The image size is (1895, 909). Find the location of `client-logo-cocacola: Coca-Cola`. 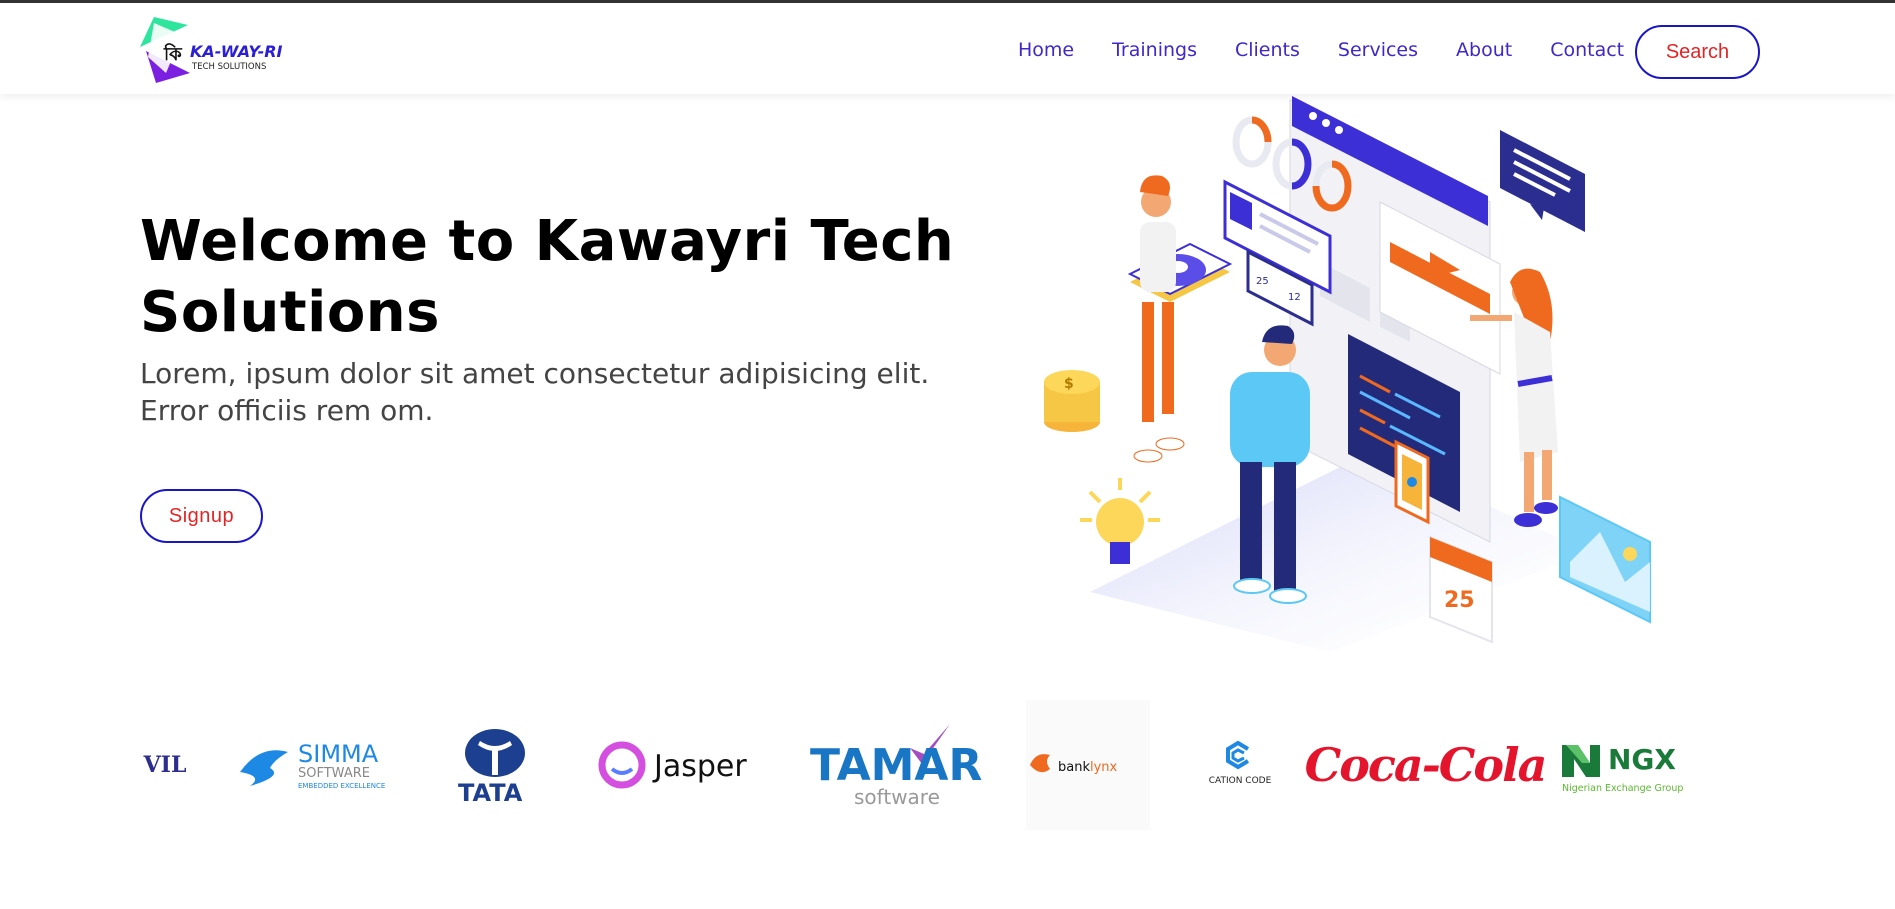

client-logo-cocacola: Coca-Cola is located at coordinates (1426, 765).